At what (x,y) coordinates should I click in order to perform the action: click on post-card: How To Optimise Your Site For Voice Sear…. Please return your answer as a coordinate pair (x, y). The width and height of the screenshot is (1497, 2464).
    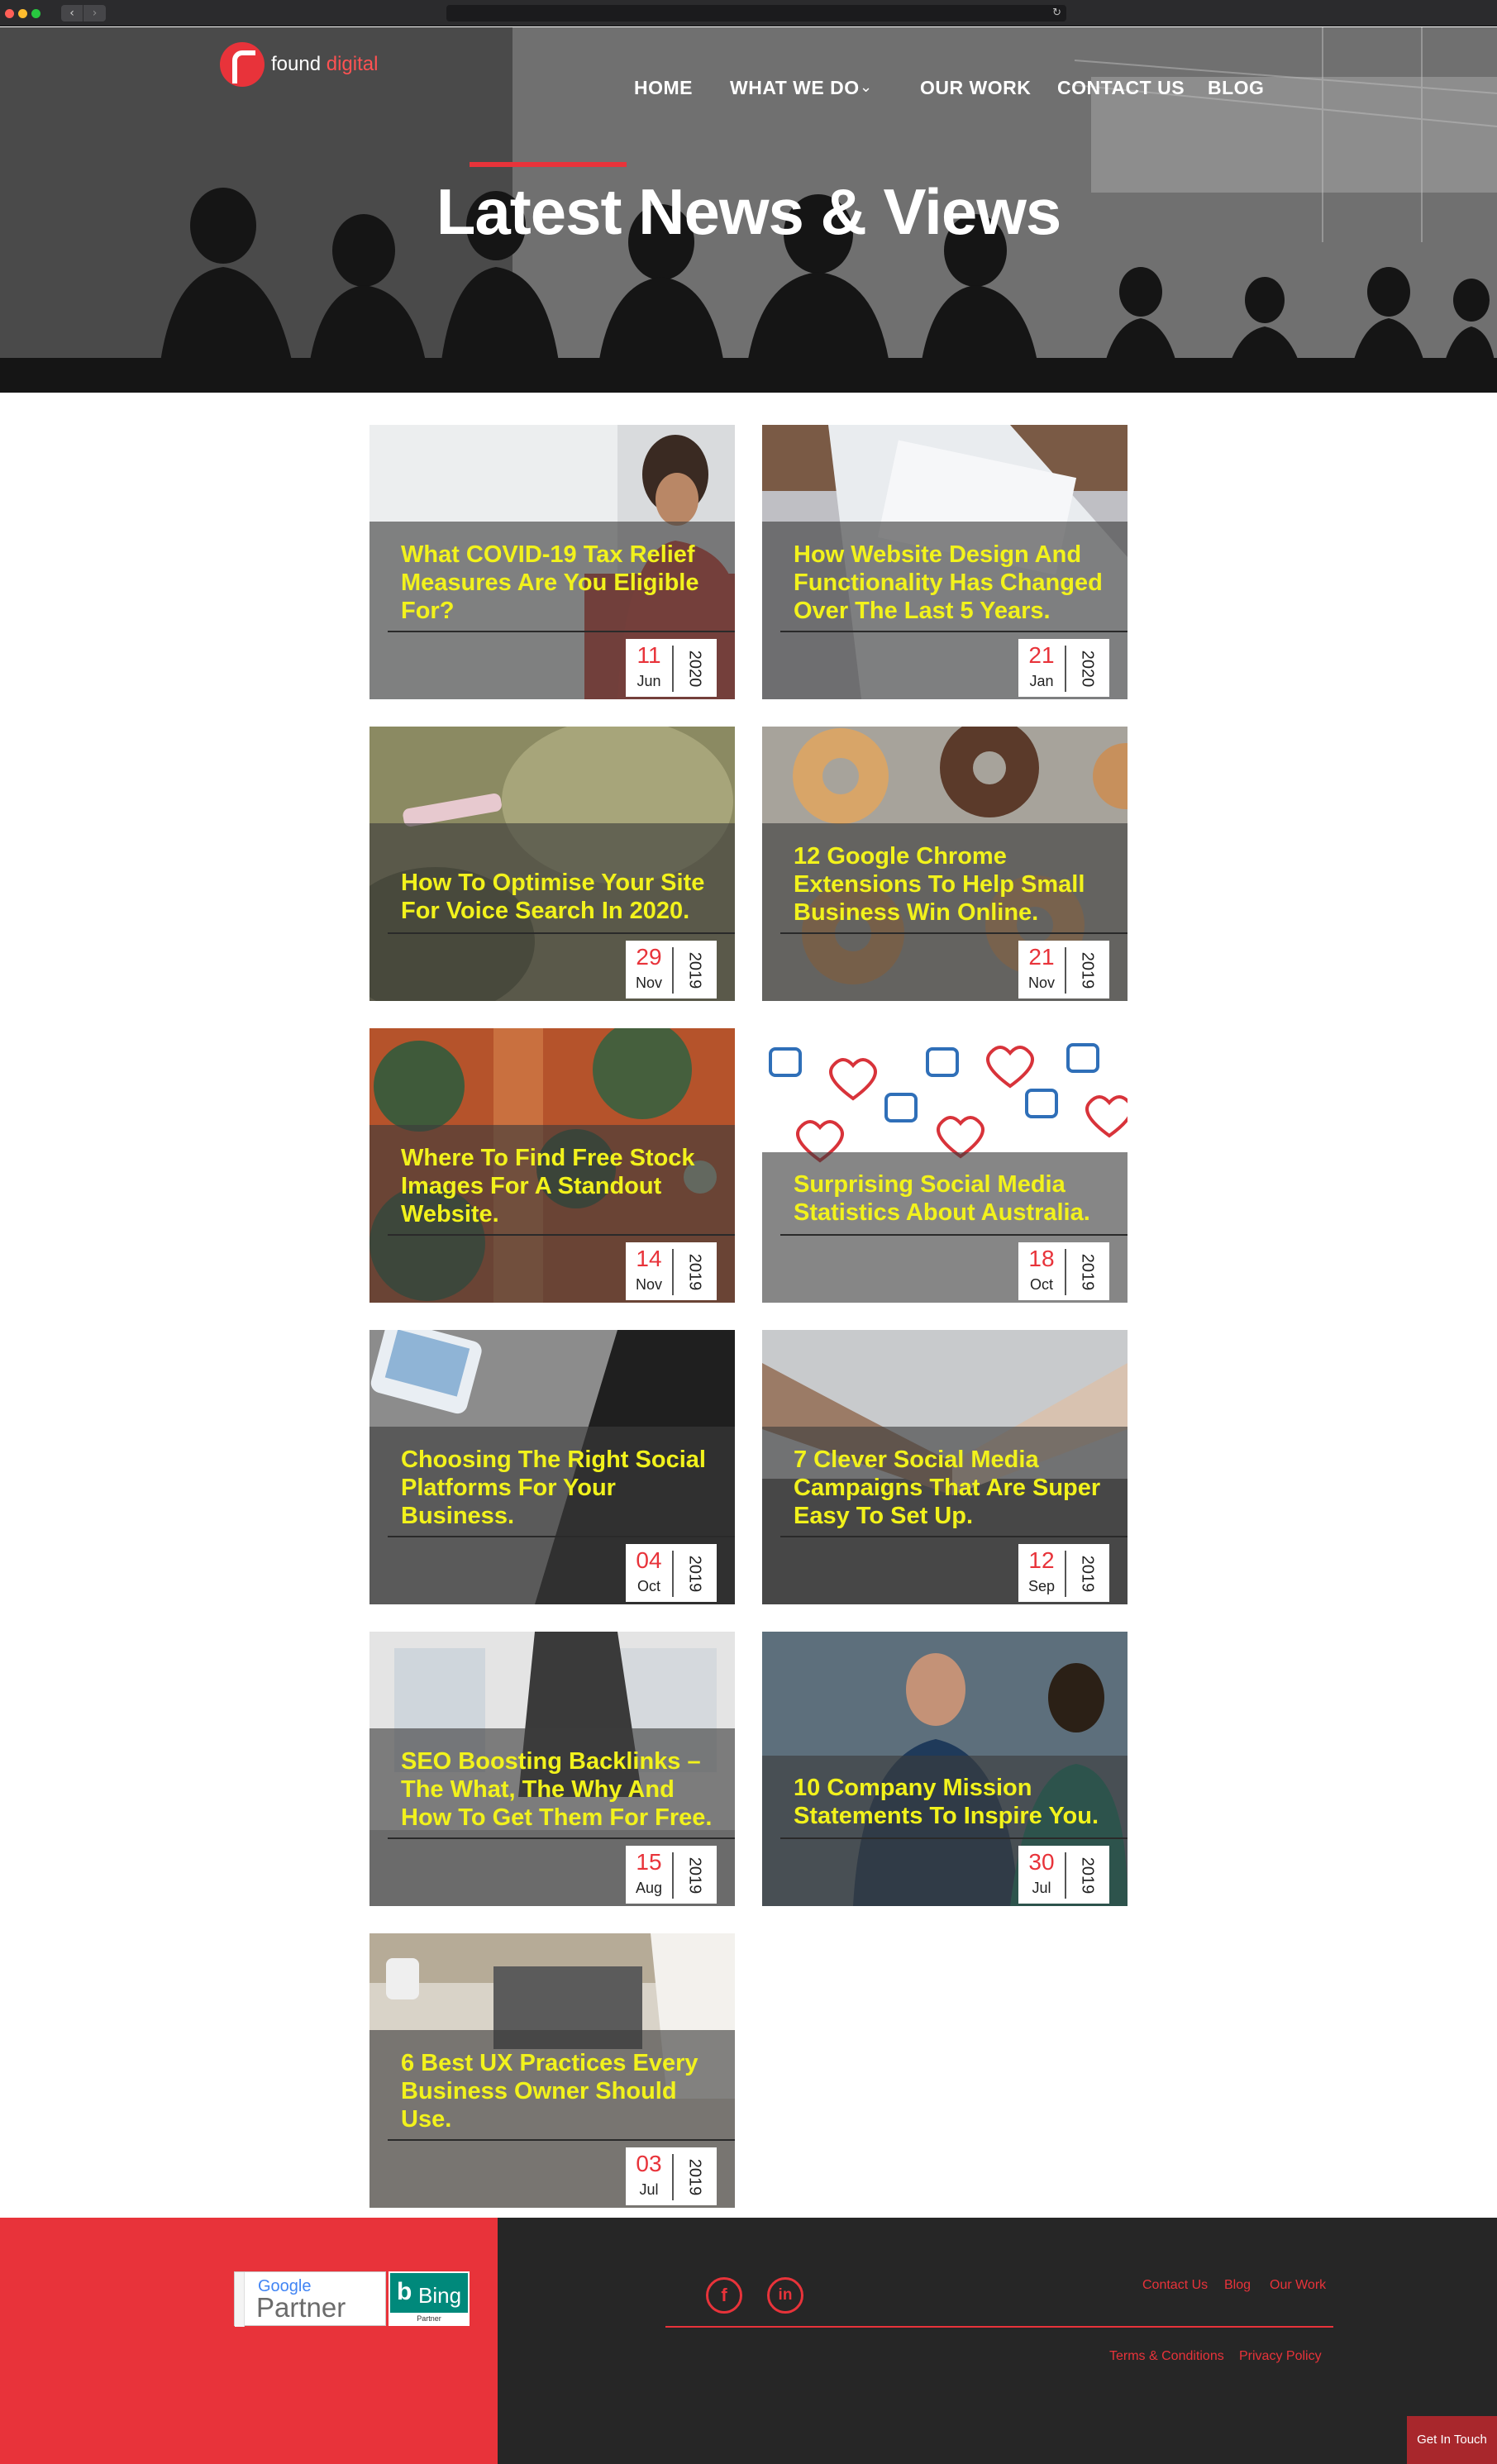
    Looking at the image, I should click on (552, 864).